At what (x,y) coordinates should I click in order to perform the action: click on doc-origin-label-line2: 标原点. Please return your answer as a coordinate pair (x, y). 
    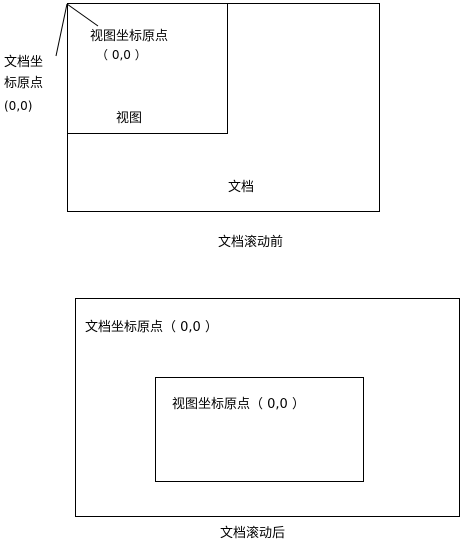
    Looking at the image, I should click on (24, 83).